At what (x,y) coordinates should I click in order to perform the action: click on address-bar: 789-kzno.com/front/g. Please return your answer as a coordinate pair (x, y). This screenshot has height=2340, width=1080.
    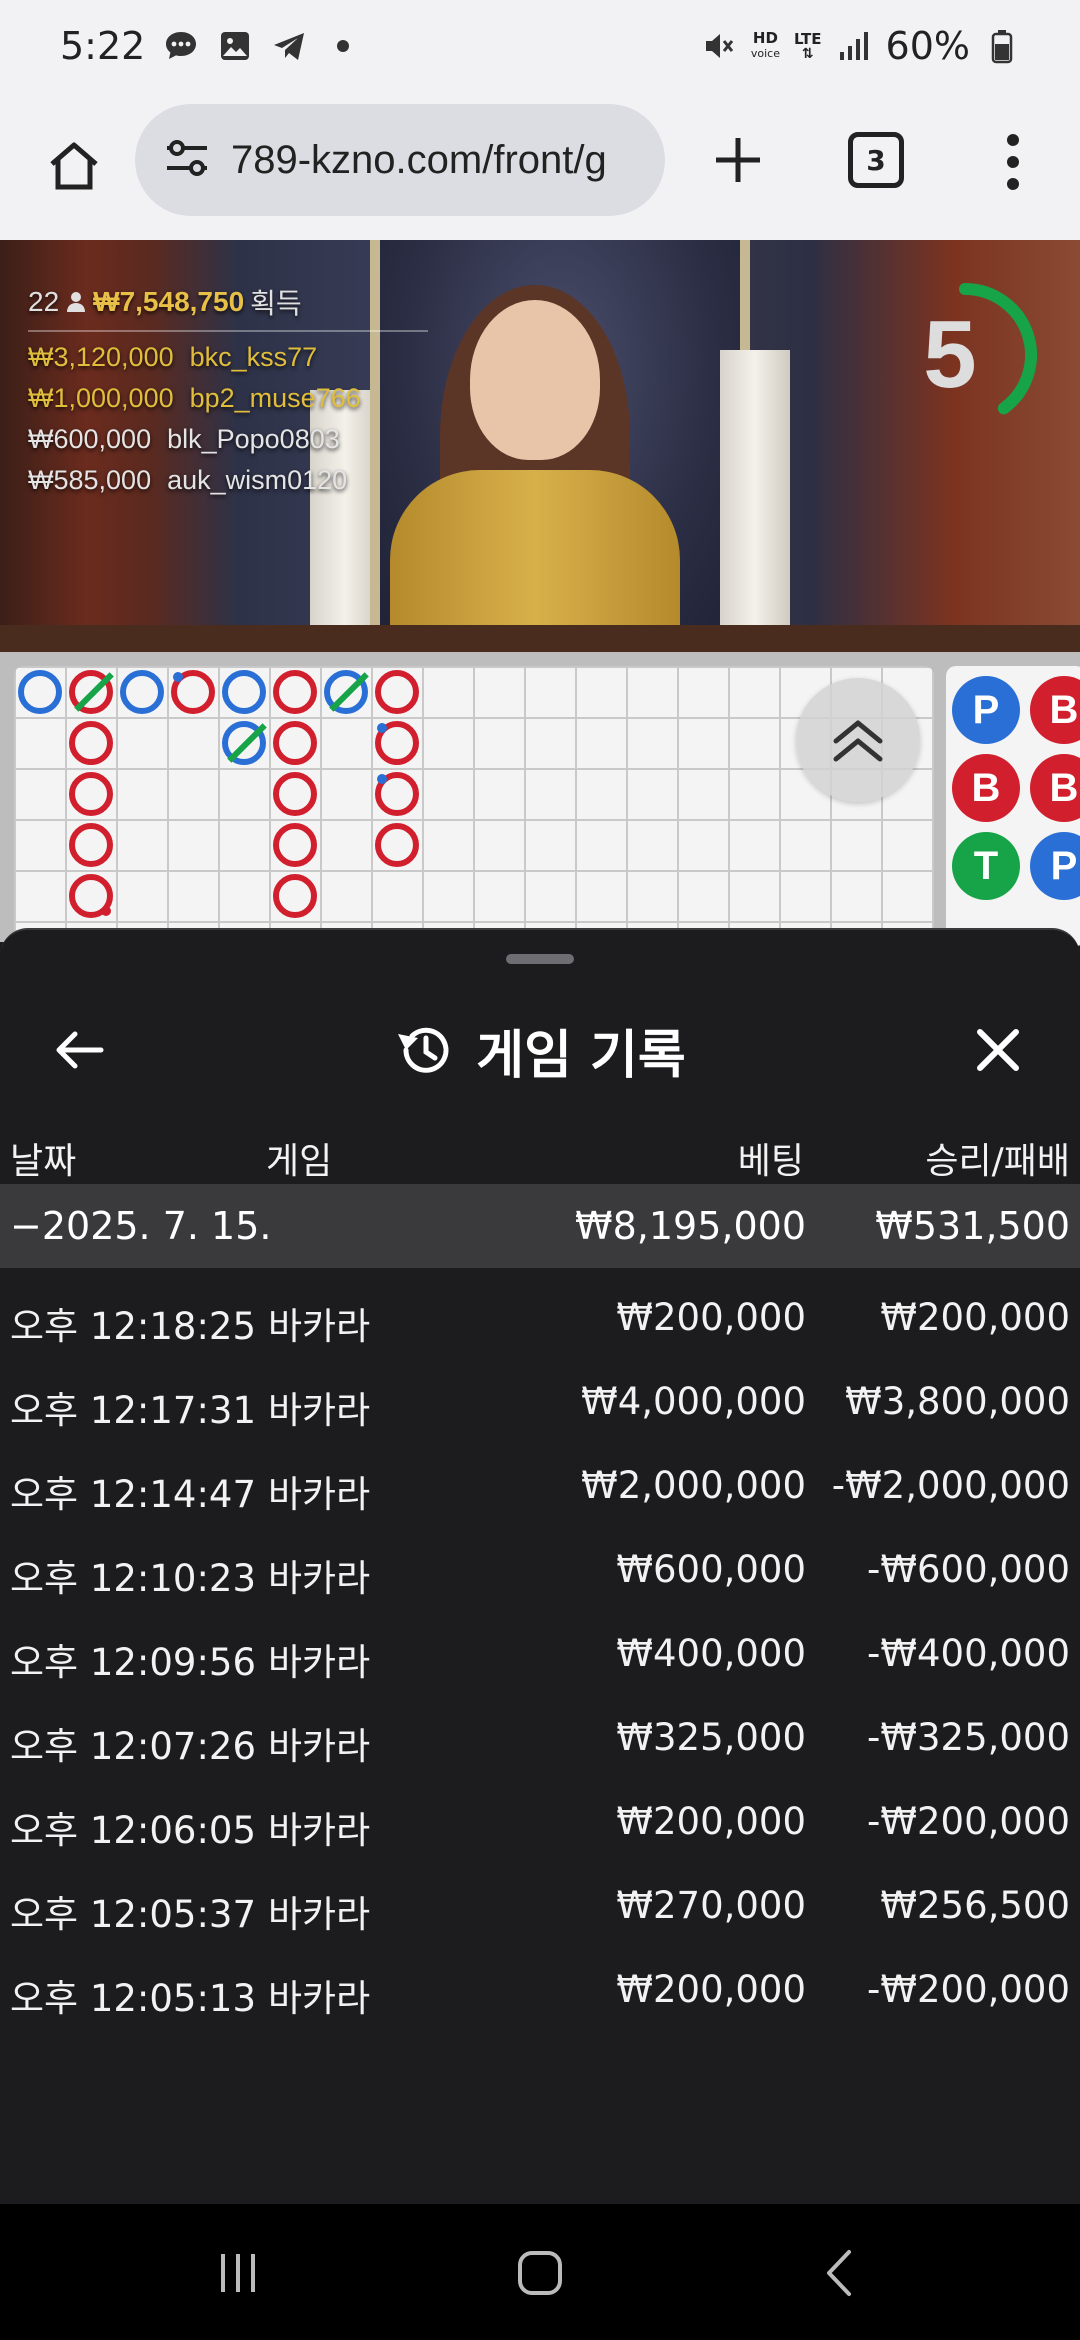
    Looking at the image, I should click on (400, 160).